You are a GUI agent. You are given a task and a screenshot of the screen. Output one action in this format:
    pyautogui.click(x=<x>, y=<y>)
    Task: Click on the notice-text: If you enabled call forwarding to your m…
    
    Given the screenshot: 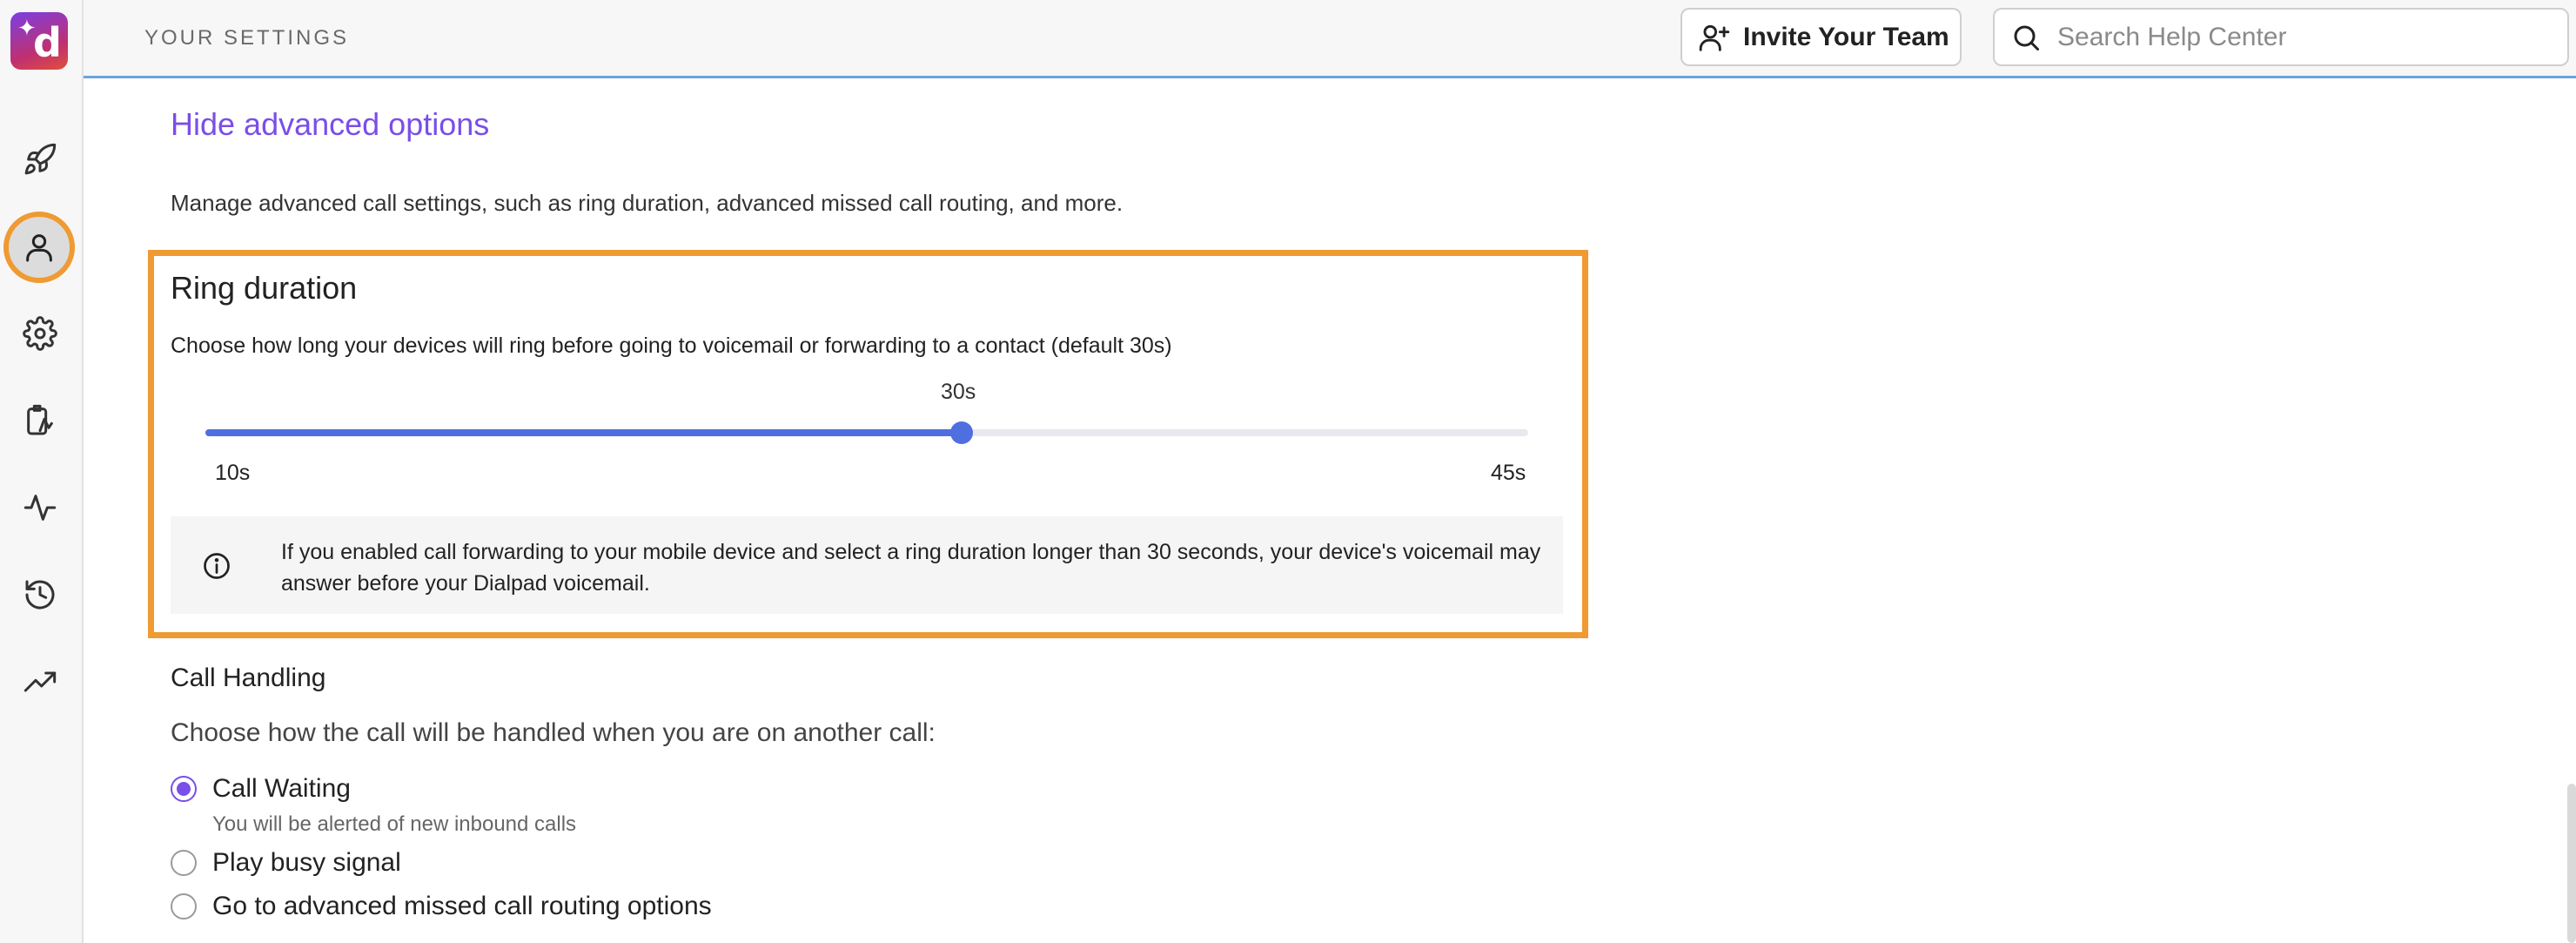 What is the action you would take?
    pyautogui.click(x=911, y=568)
    